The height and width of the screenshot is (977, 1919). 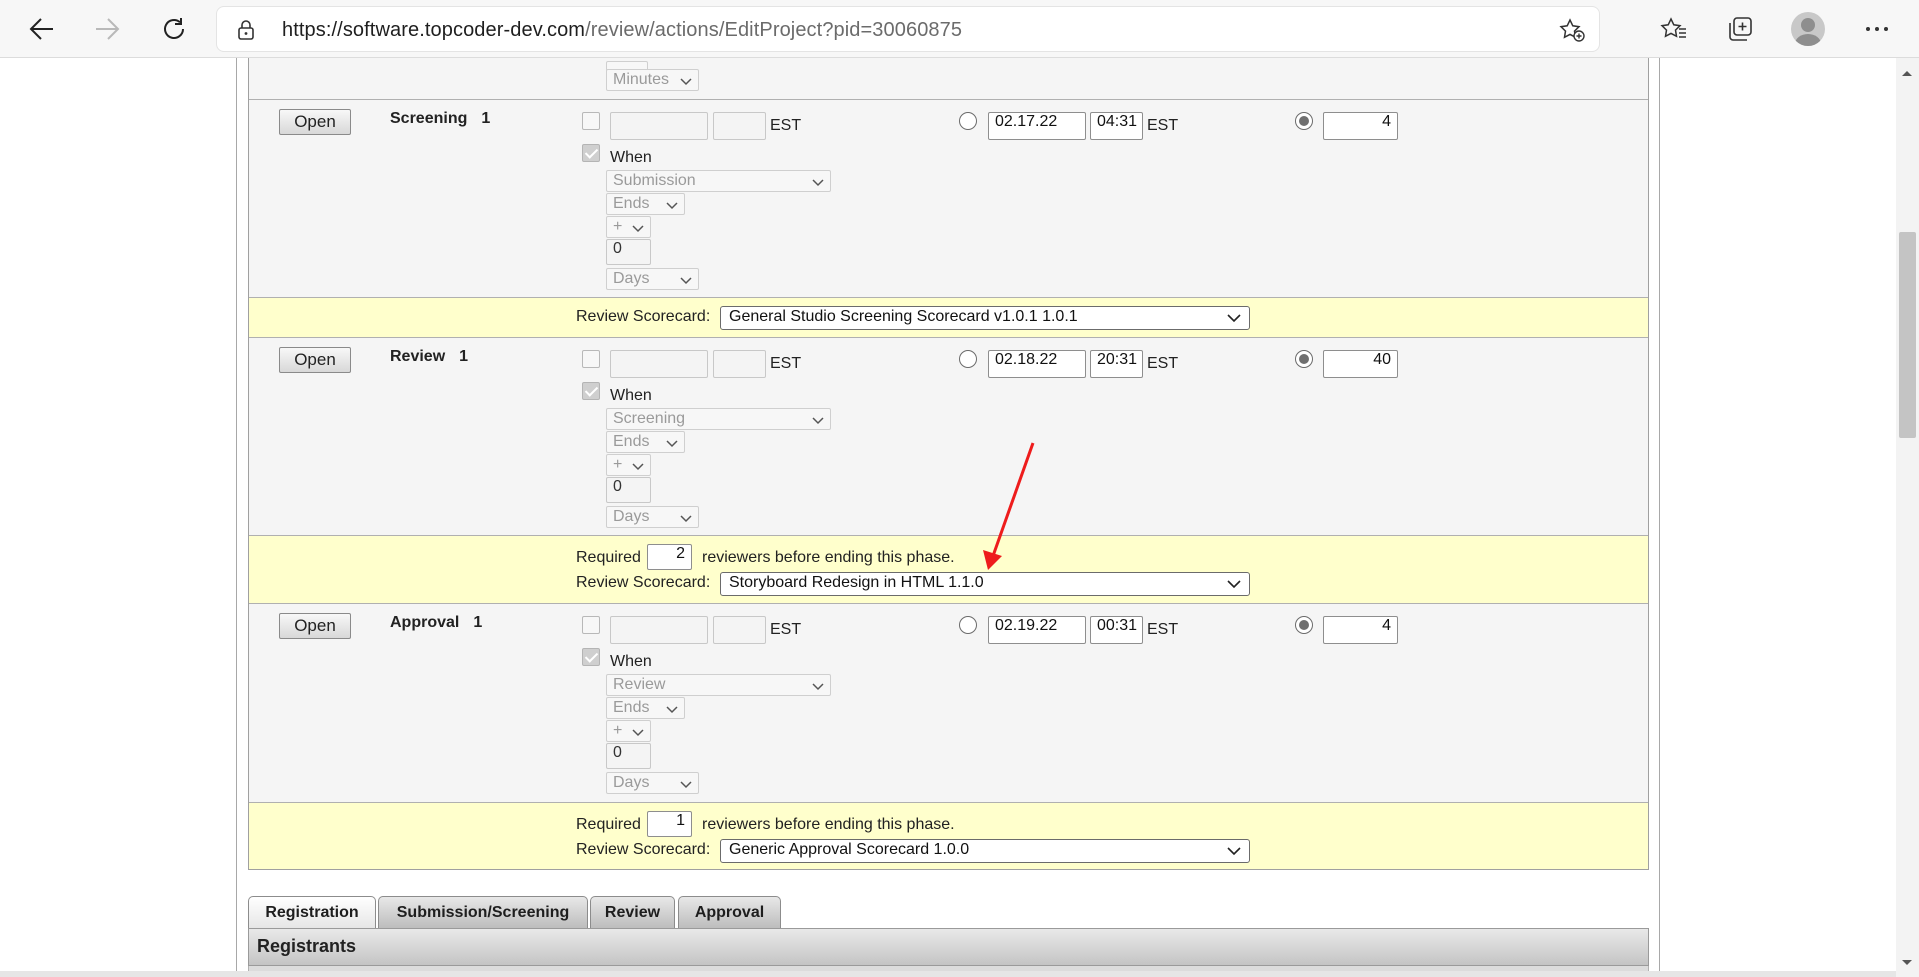 What do you see at coordinates (107, 29) in the screenshot?
I see `forward-icon` at bounding box center [107, 29].